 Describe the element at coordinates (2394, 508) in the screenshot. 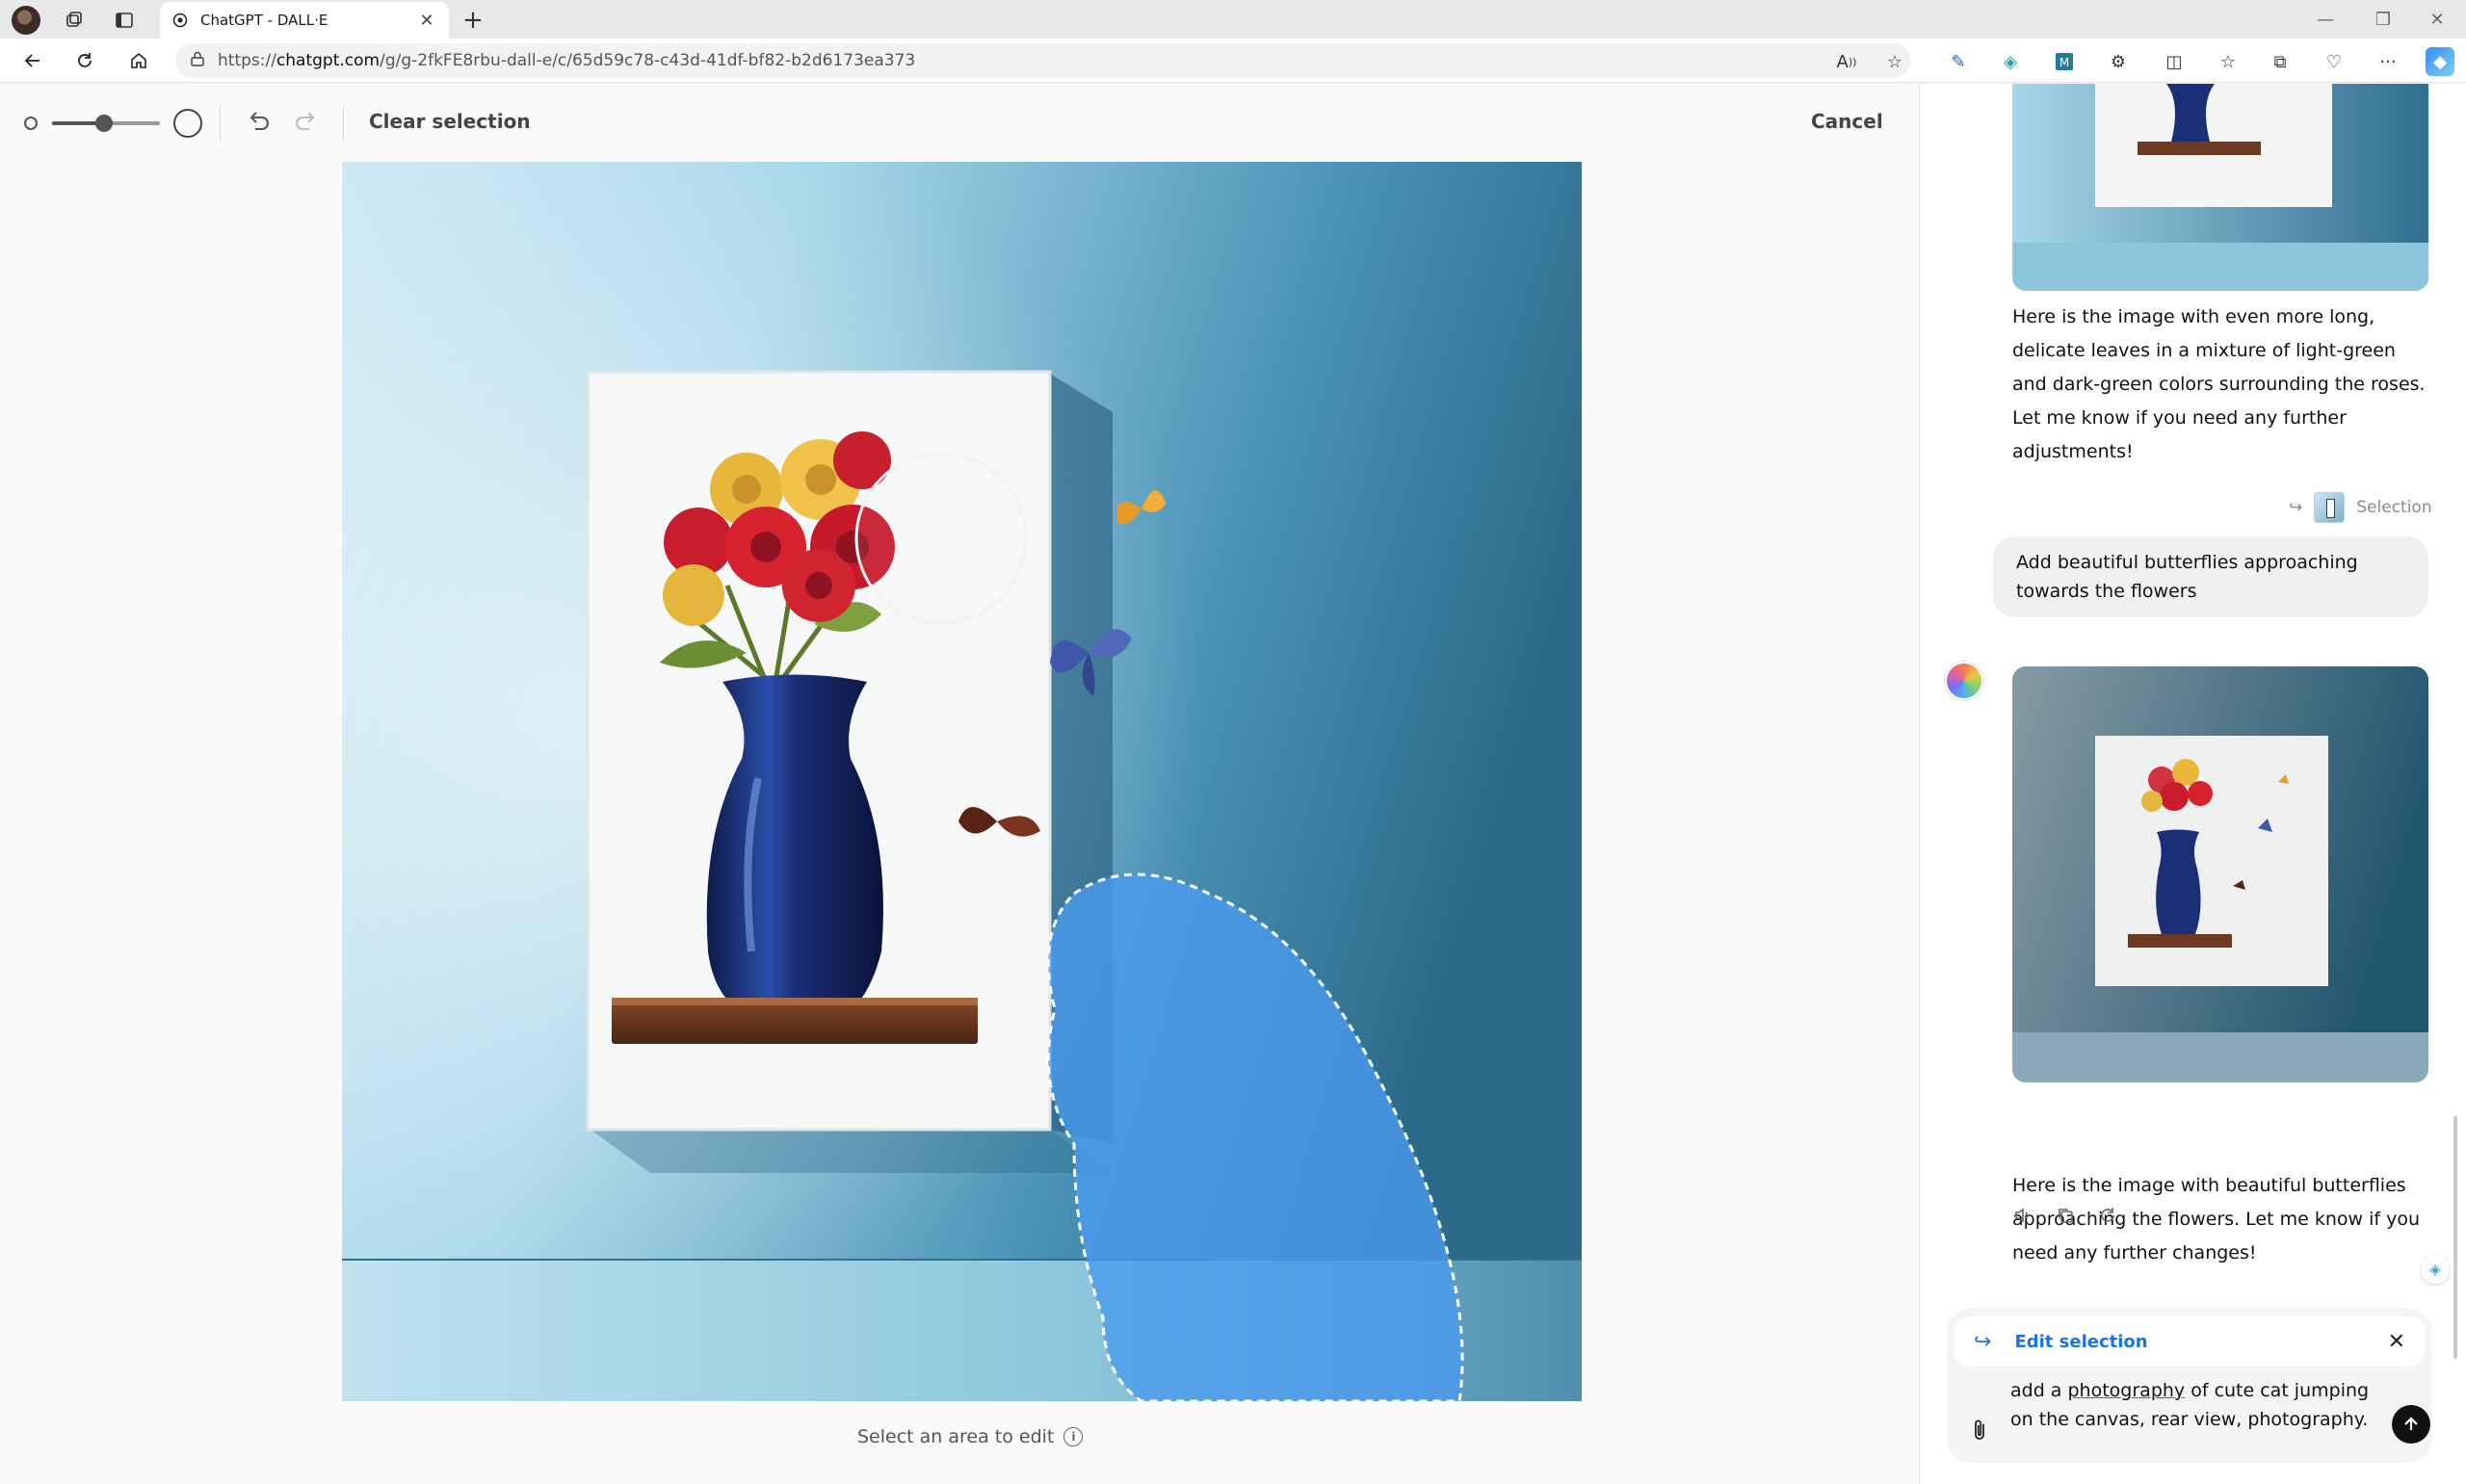

I see `selection-label: Selection` at that location.